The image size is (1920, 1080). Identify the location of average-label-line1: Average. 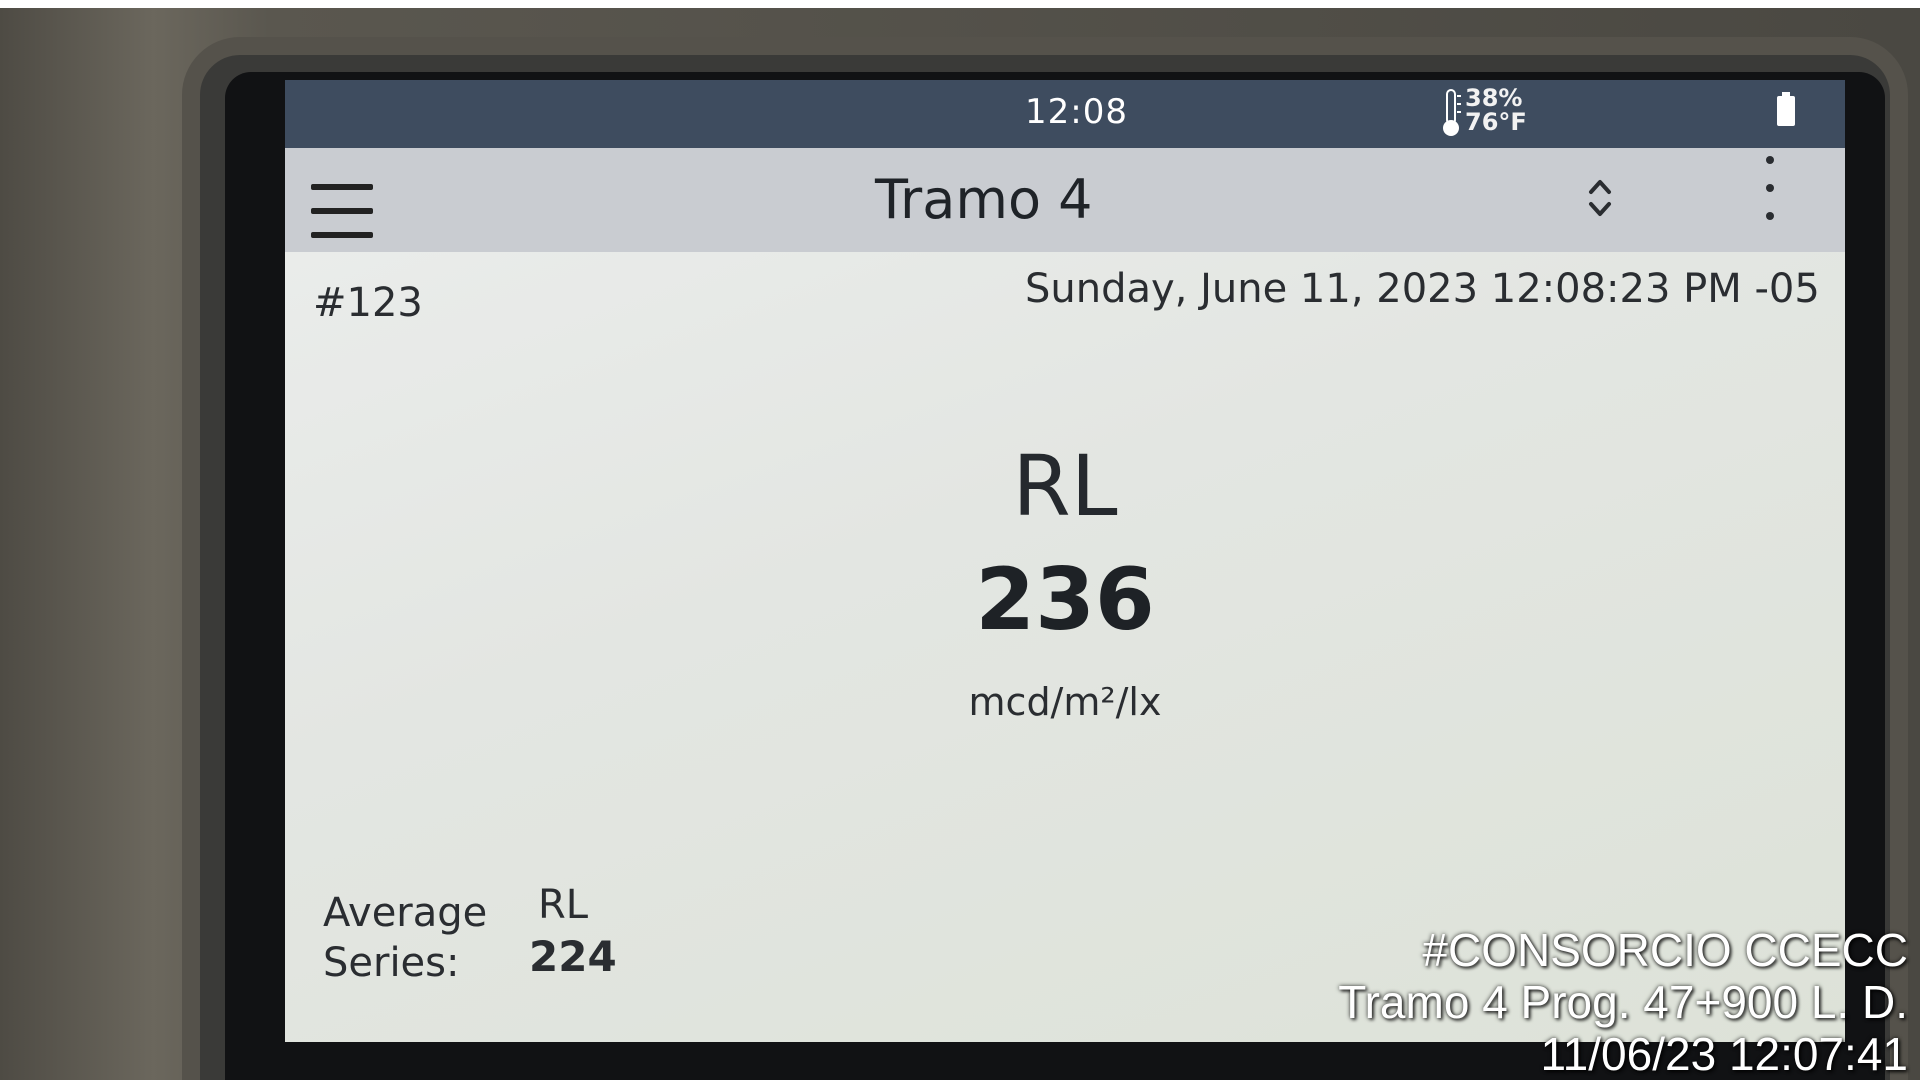
(405, 913).